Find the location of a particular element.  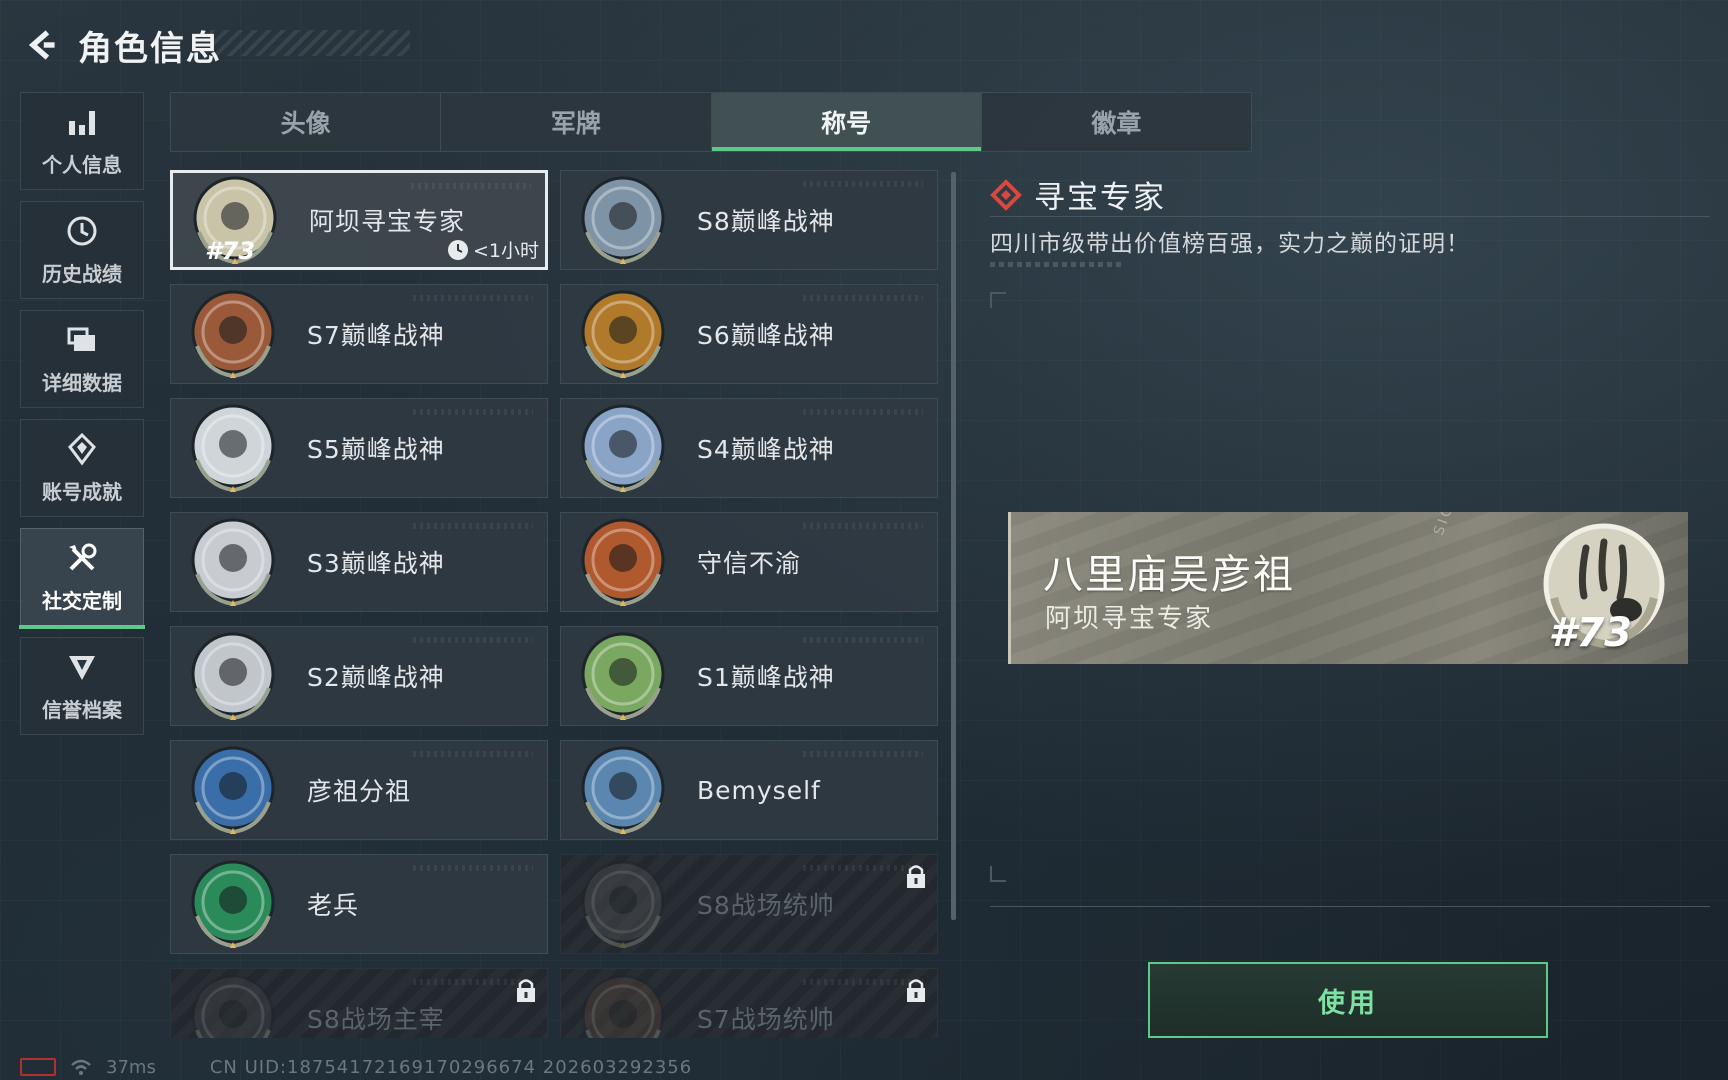

title-card-label: 老兵 is located at coordinates (333, 905).